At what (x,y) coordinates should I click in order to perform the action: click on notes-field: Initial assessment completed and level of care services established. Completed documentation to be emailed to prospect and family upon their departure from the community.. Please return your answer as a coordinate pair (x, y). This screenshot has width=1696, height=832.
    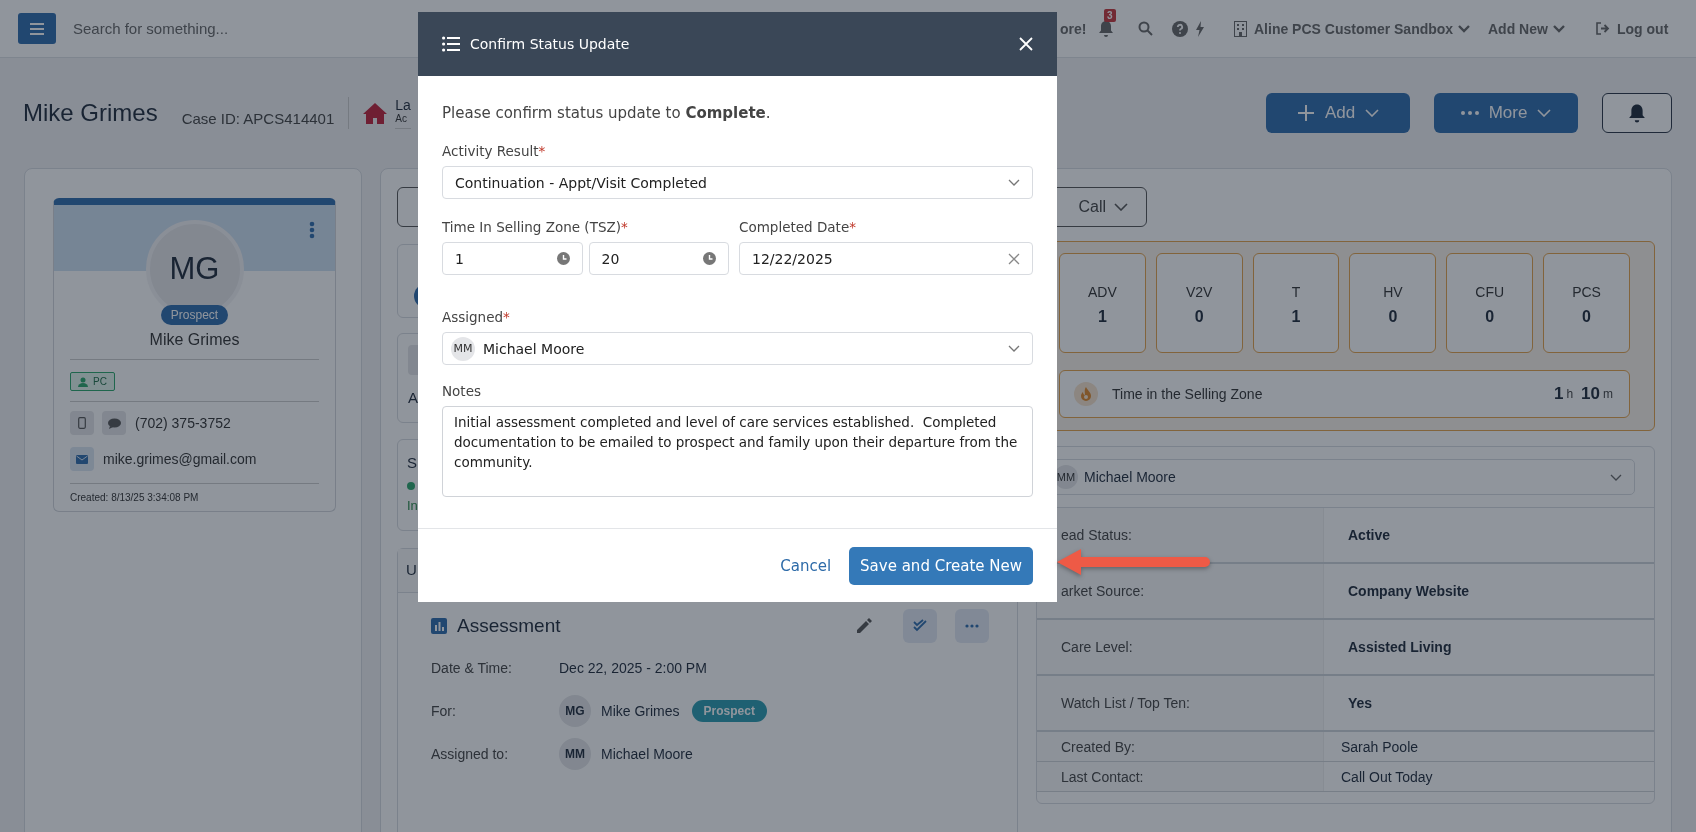
    Looking at the image, I should click on (737, 451).